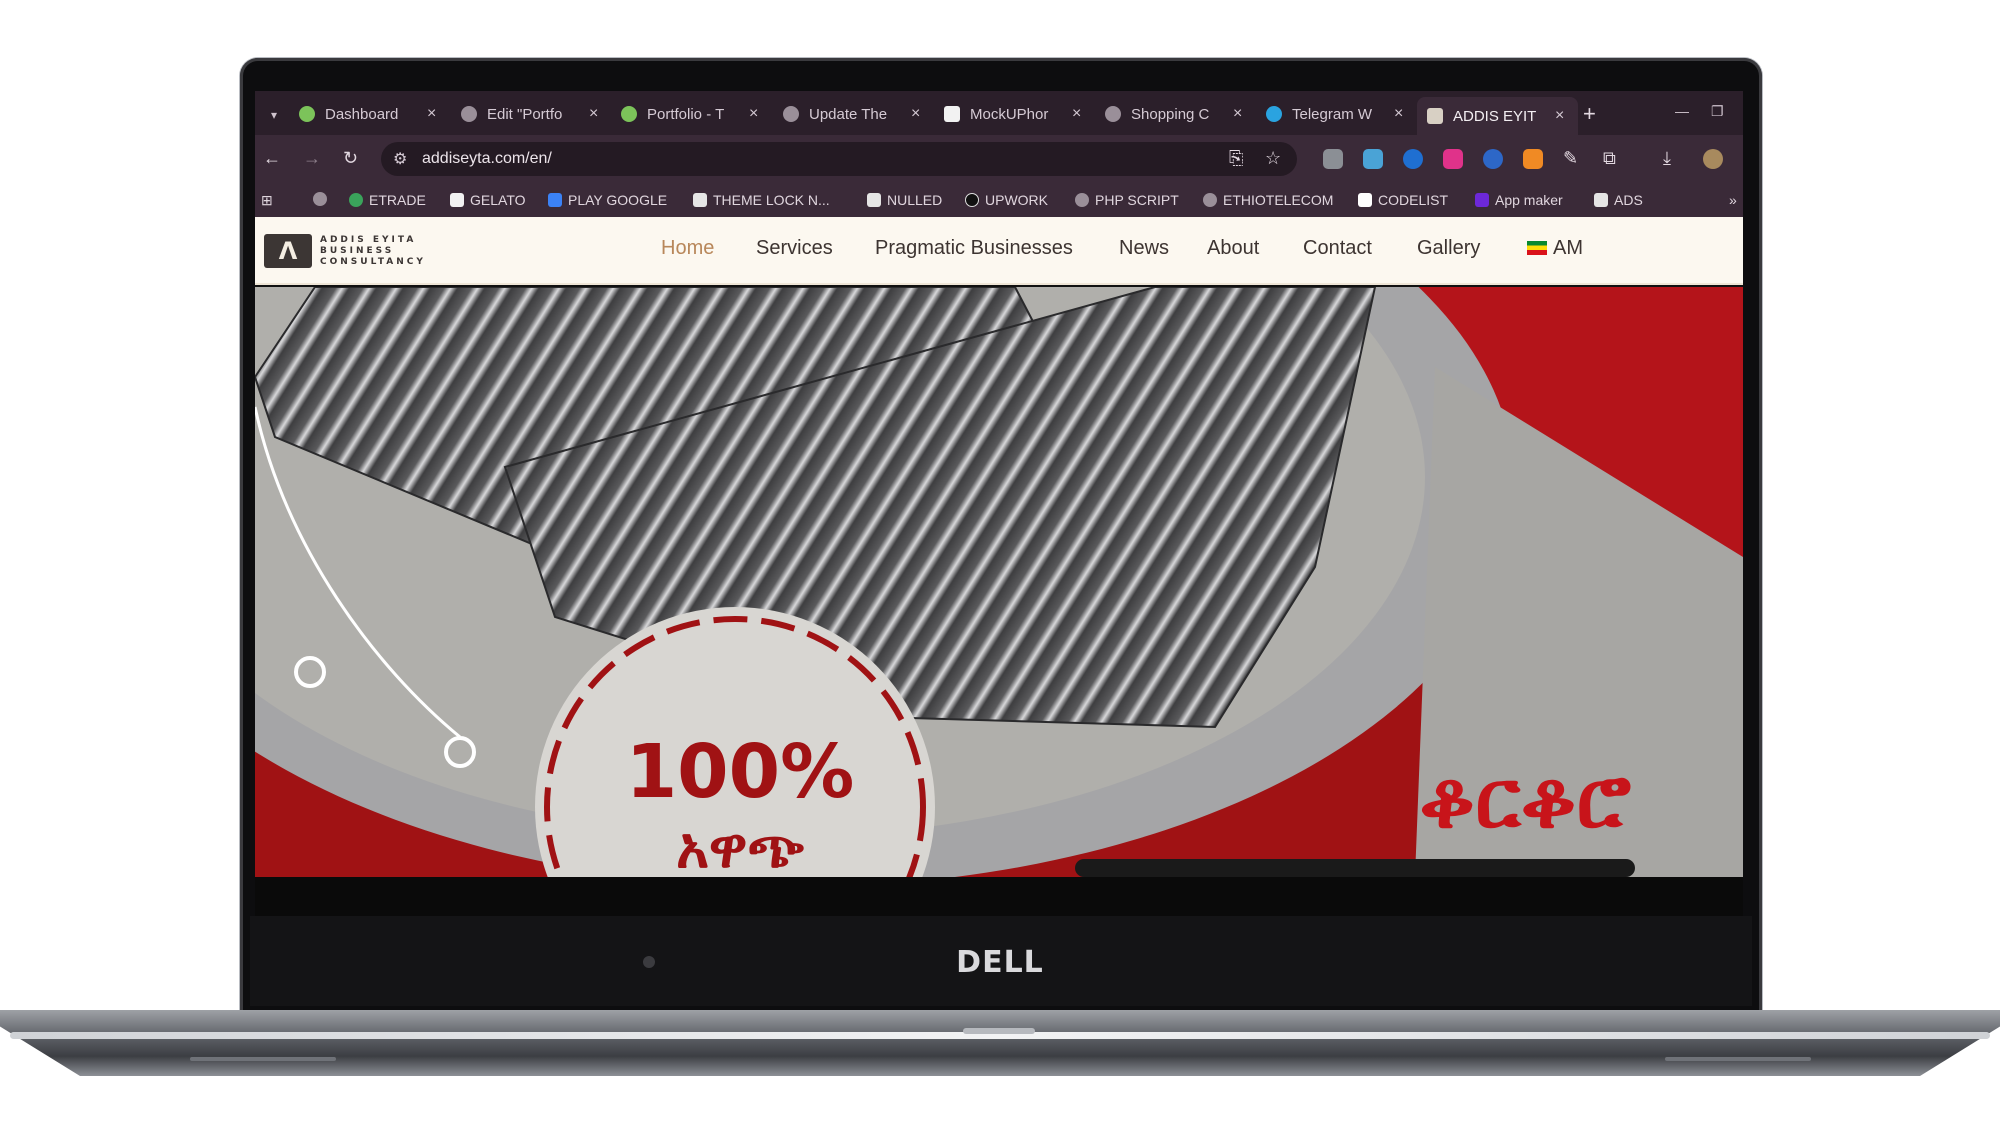 This screenshot has height=1133, width=2000. Describe the element at coordinates (904, 200) in the screenshot. I see `bookmark-nulled: NULLED` at that location.